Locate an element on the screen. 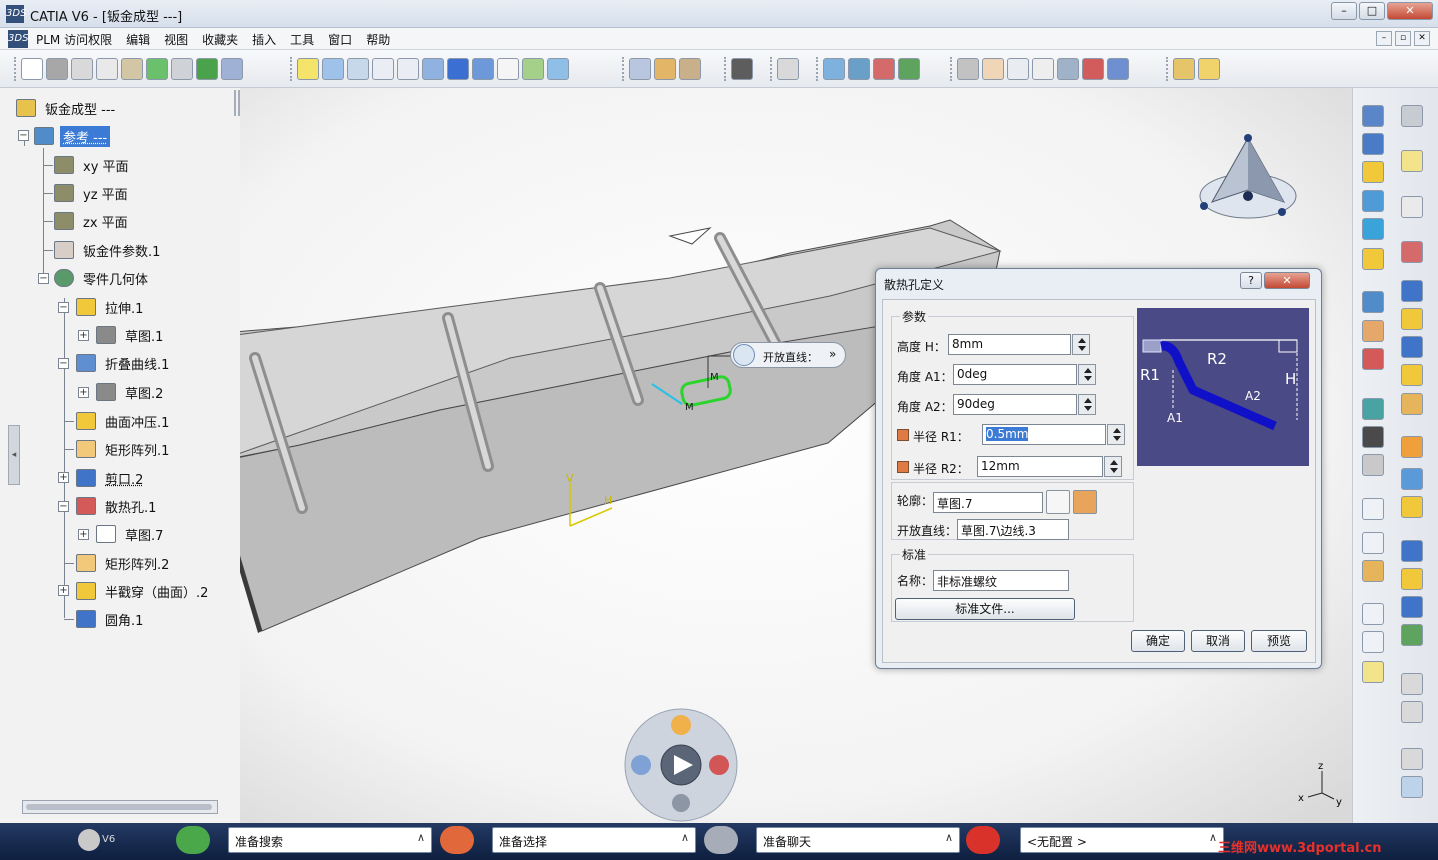 Image resolution: width=1438 pixels, height=860 pixels. catalog-icon is located at coordinates (640, 69).